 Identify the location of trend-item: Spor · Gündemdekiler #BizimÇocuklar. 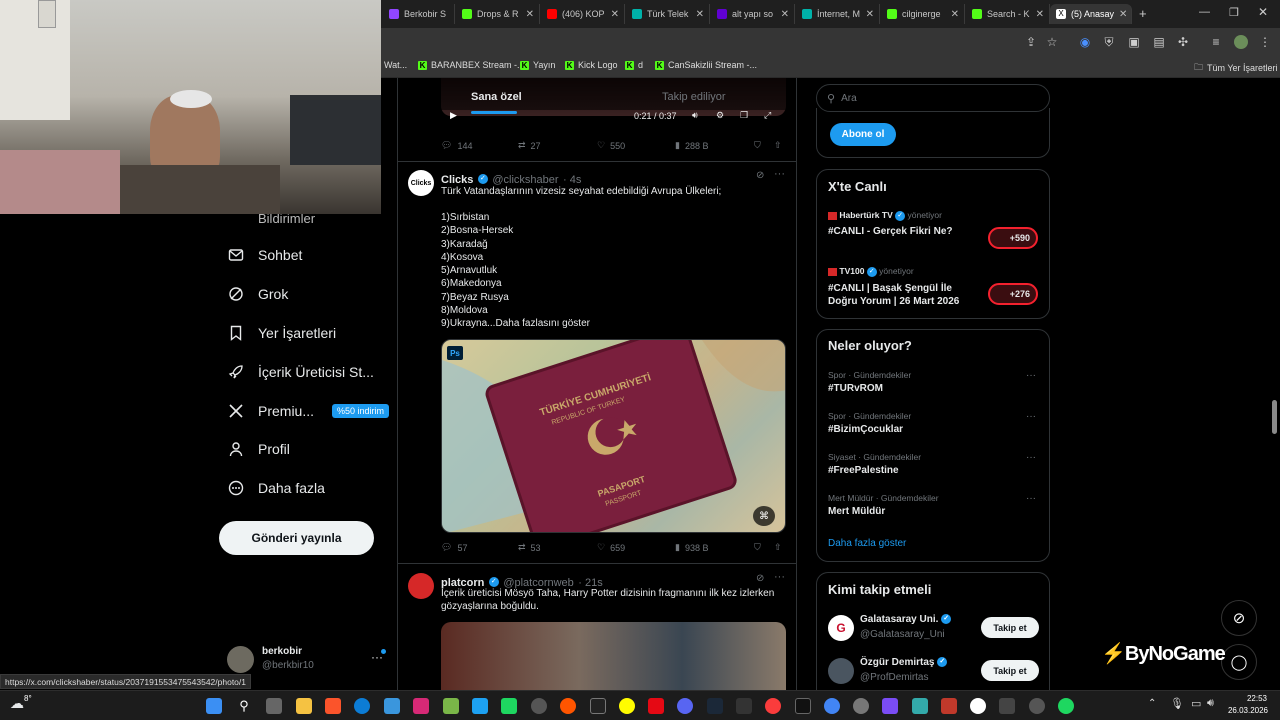
(869, 423).